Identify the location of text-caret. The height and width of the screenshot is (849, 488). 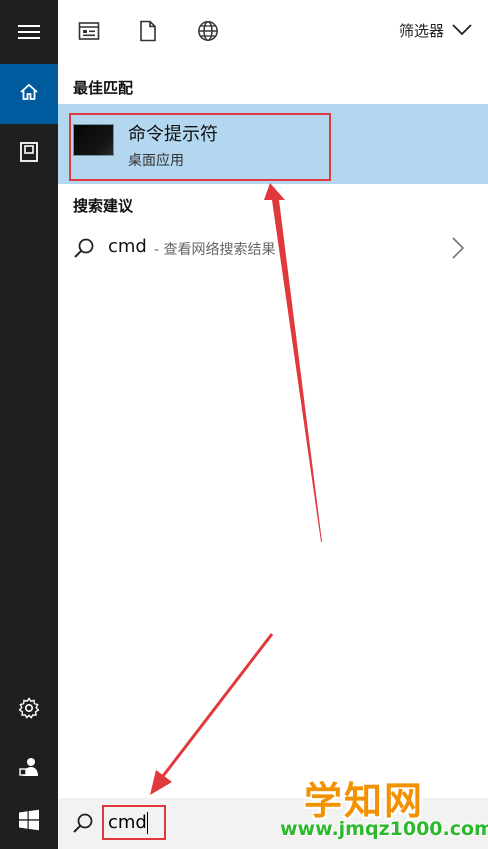
(147, 823).